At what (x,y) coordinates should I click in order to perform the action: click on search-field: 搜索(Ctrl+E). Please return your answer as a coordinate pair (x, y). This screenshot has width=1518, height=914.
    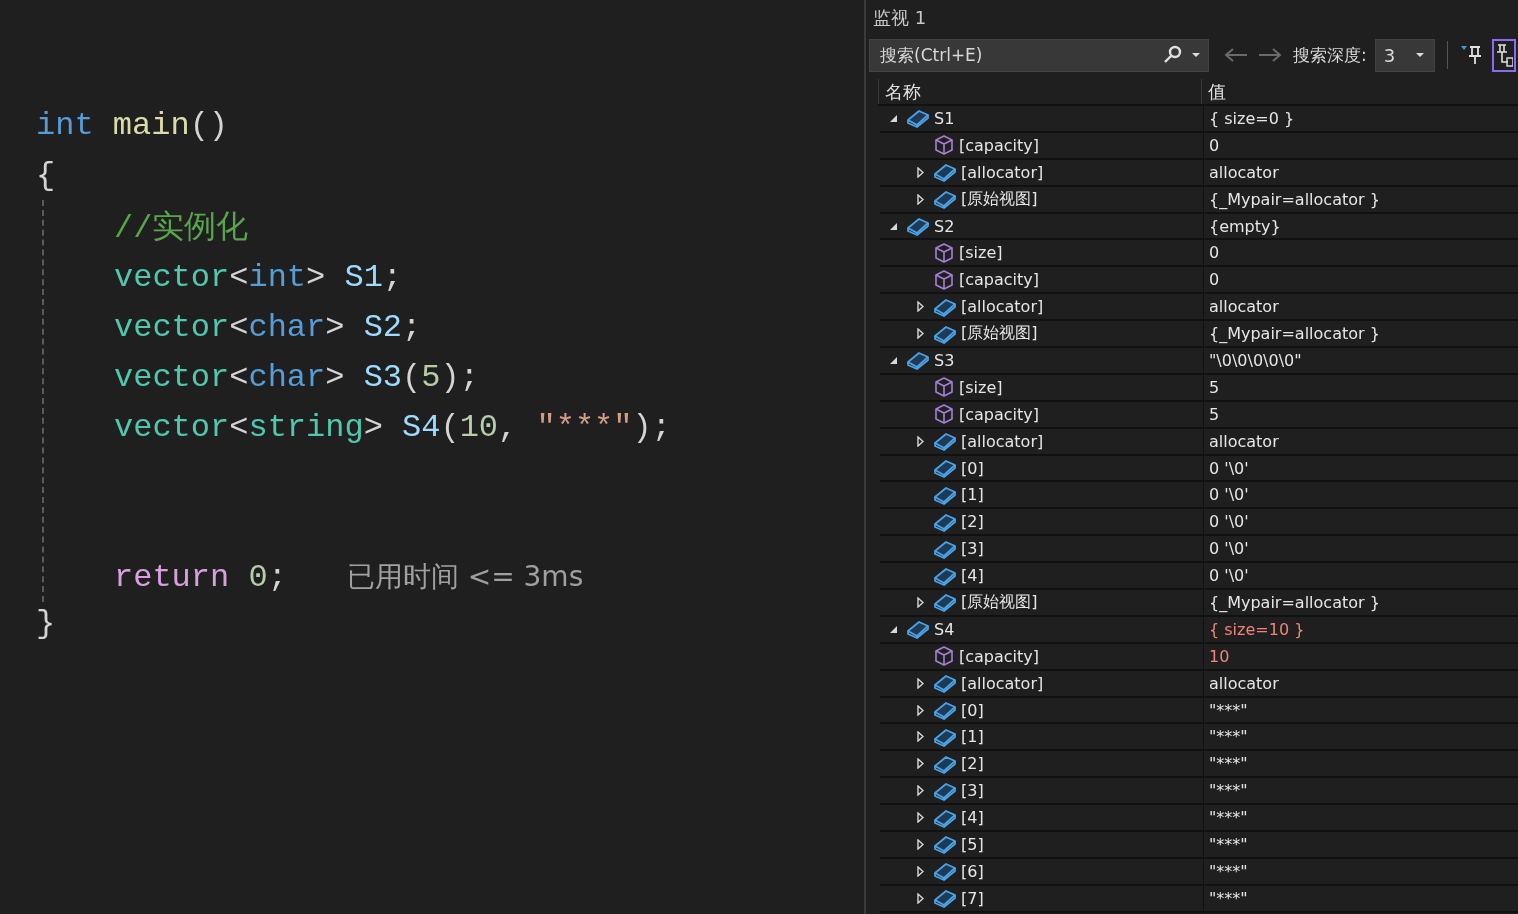
    Looking at the image, I should click on (1039, 55).